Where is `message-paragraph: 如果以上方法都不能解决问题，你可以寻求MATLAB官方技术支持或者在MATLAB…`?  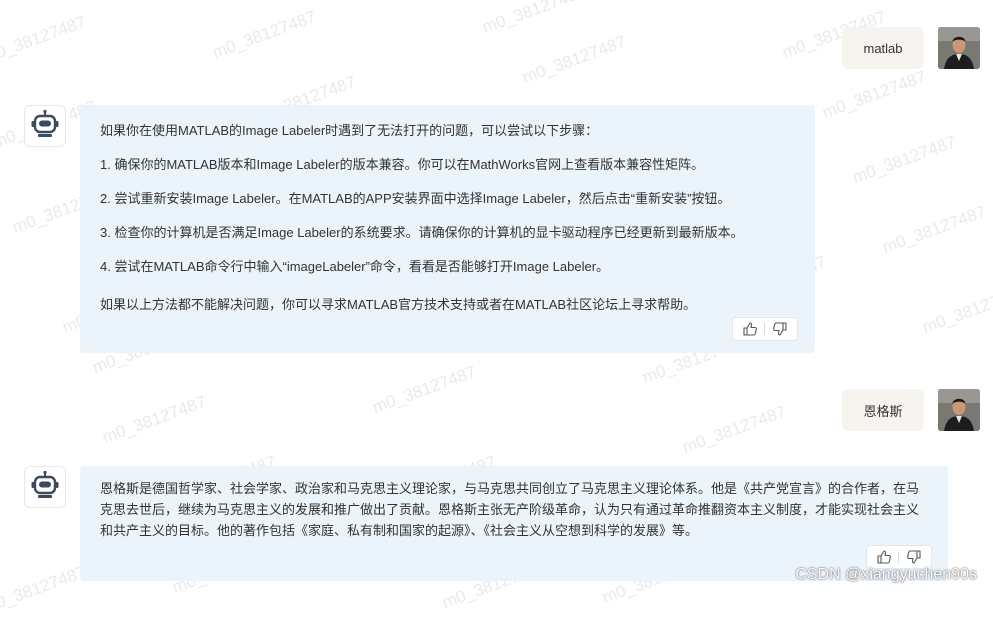 message-paragraph: 如果以上方法都不能解决问题，你可以寻求MATLAB官方技术支持或者在MATLAB… is located at coordinates (398, 304).